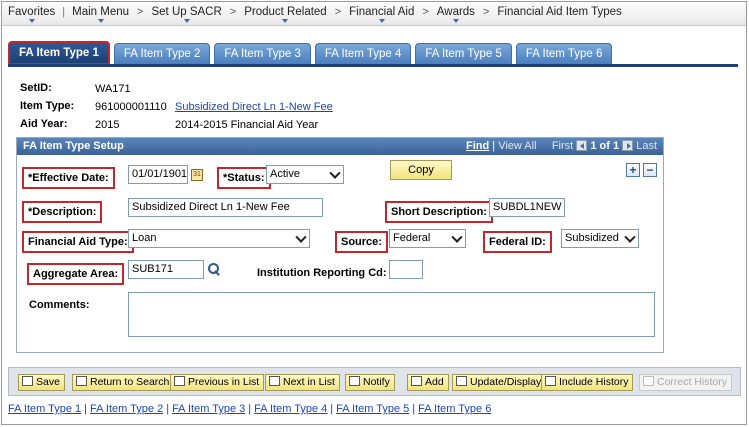  What do you see at coordinates (302, 382) in the screenshot?
I see `next-in-list-button: Next in List` at bounding box center [302, 382].